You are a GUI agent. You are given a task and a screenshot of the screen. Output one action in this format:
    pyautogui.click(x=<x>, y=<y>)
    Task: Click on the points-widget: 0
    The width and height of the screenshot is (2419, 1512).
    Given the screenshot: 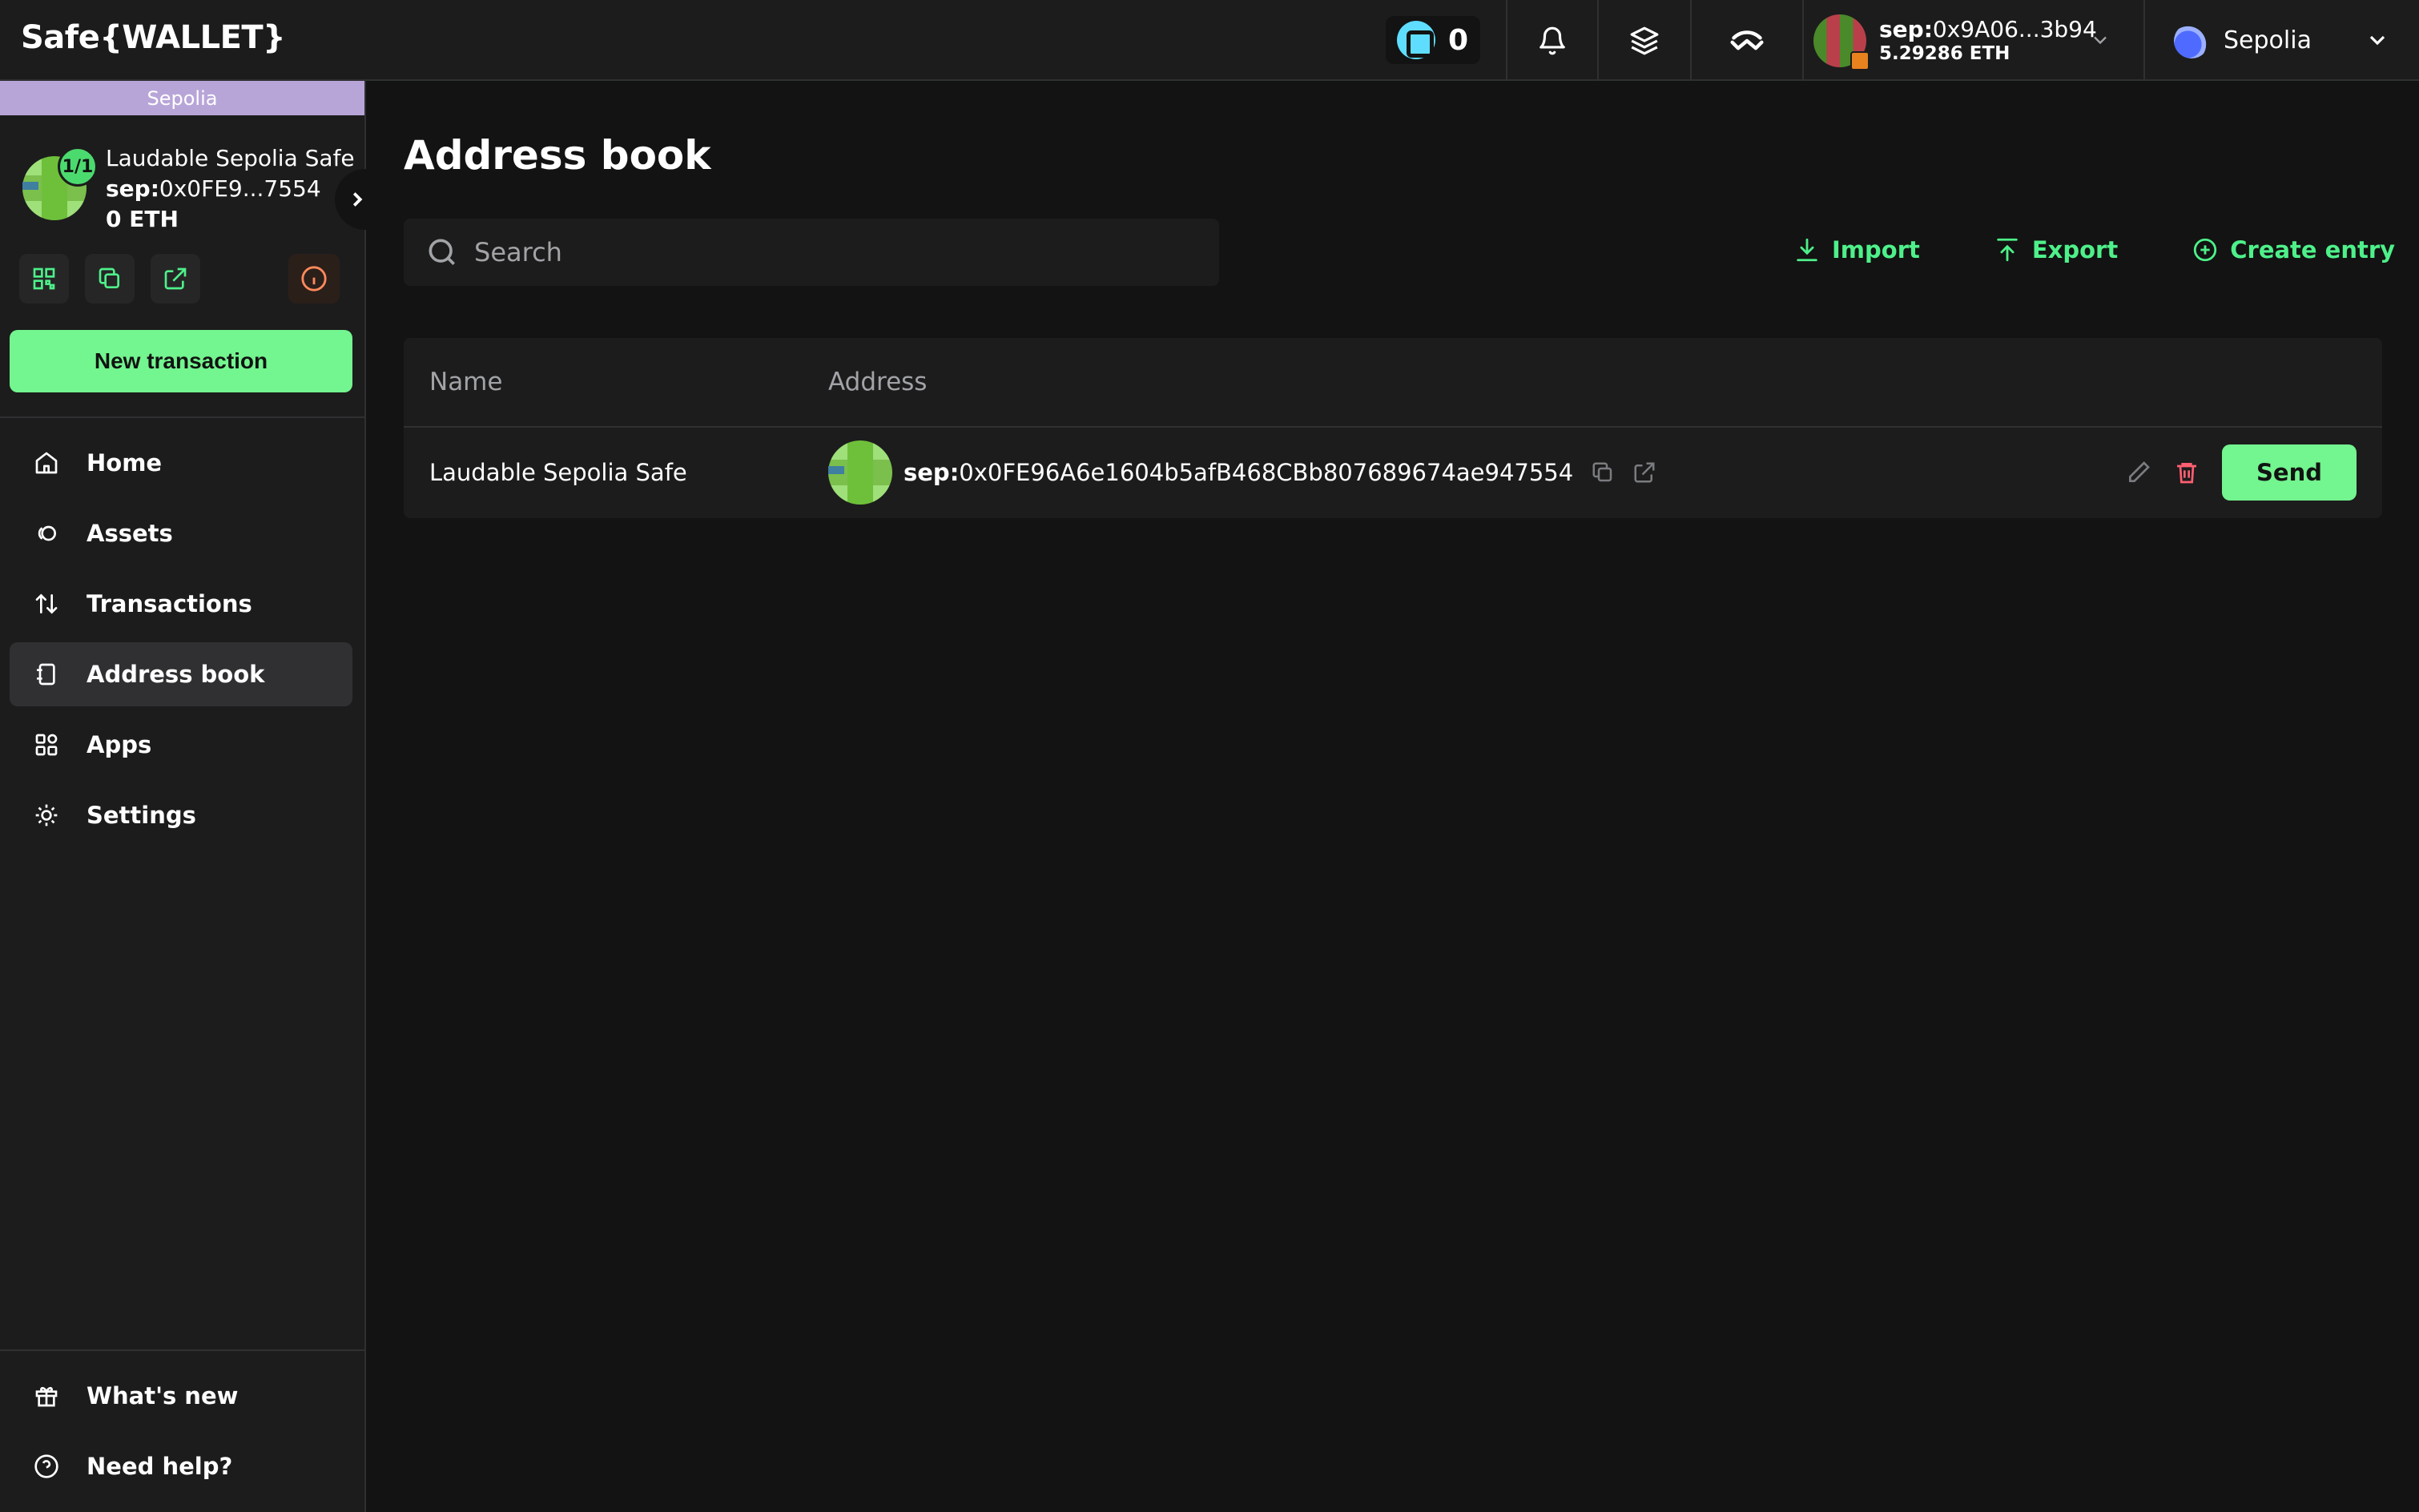 What is the action you would take?
    pyautogui.click(x=1433, y=40)
    